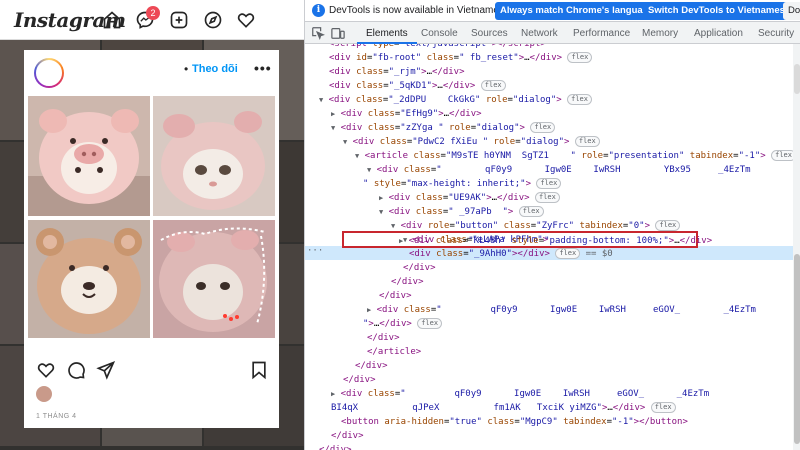 Image resolution: width=800 pixels, height=450 pixels. Describe the element at coordinates (797, 349) in the screenshot. I see `scrollbar-thumb` at that location.